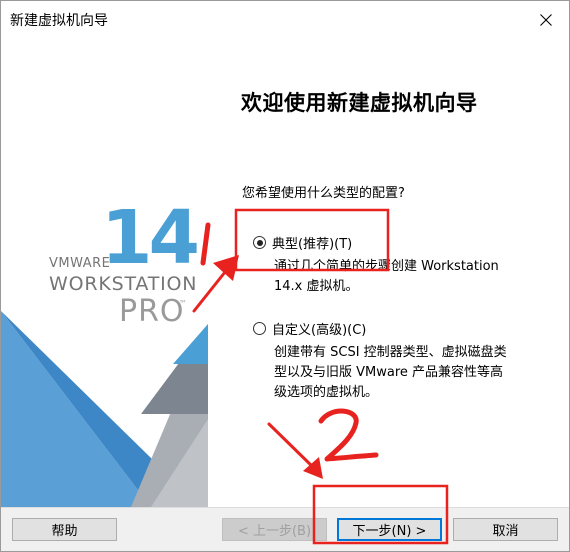  I want to click on page-title: 欢迎使用新建虚拟机向导, so click(359, 103).